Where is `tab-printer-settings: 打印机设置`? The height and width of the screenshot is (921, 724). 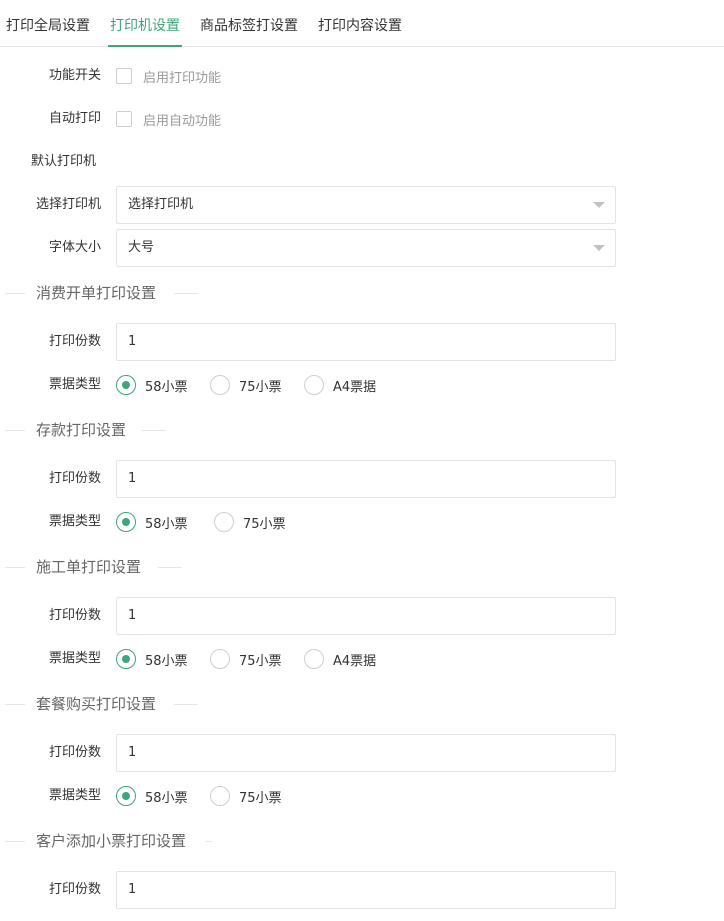 tab-printer-settings: 打印机设置 is located at coordinates (145, 23).